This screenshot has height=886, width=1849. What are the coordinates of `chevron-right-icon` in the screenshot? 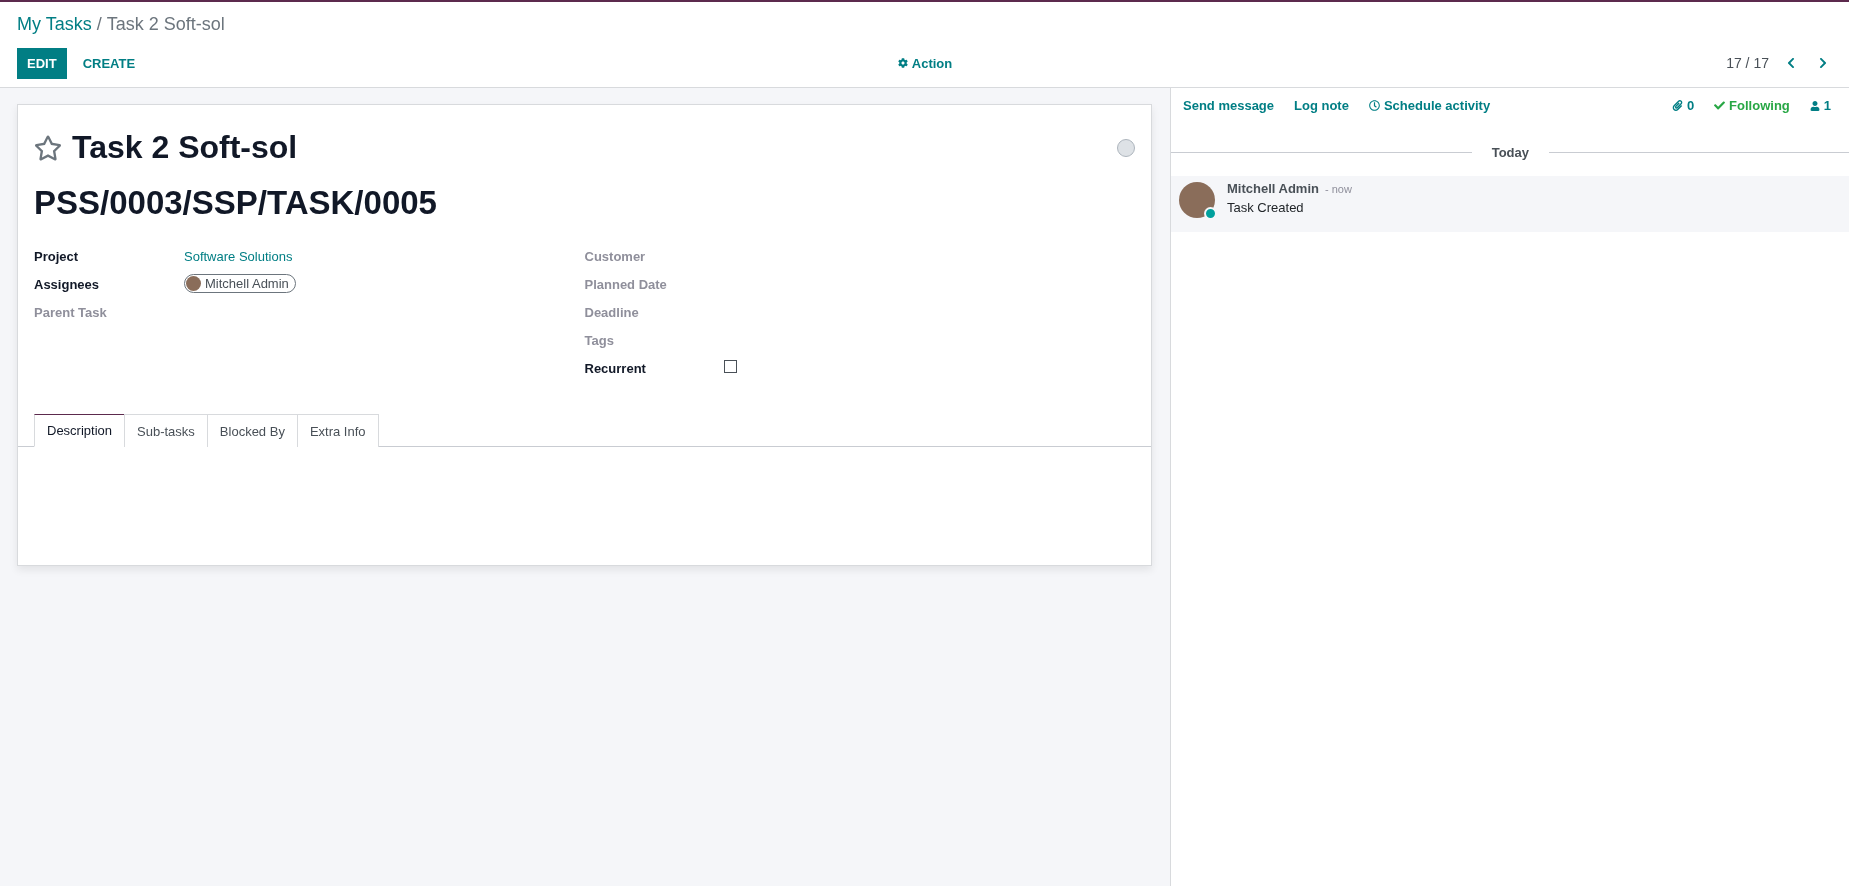 It's located at (1823, 63).